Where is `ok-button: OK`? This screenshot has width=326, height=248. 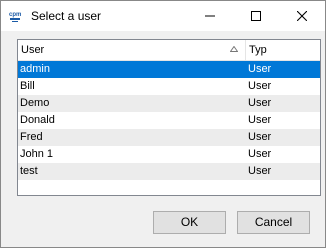 ok-button: OK is located at coordinates (189, 222).